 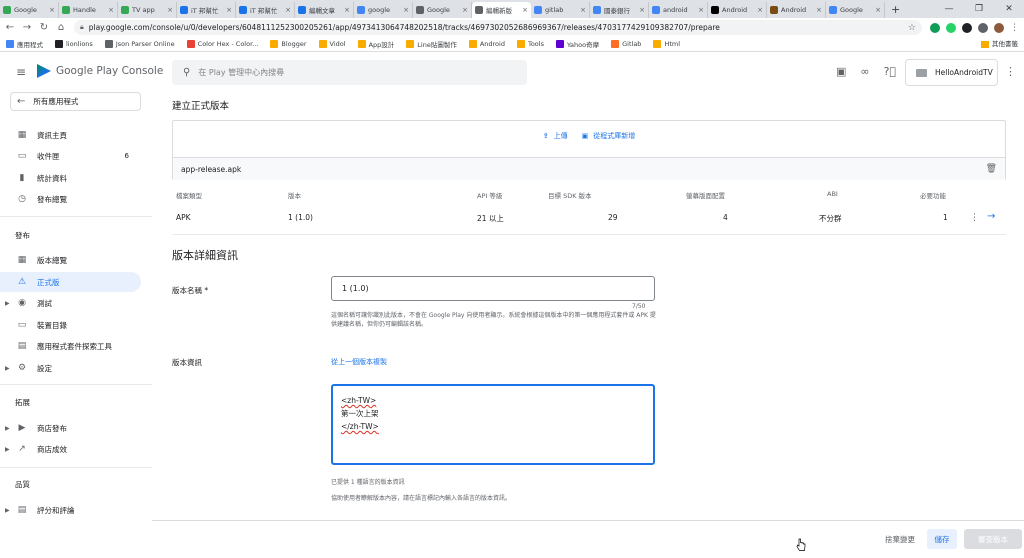 I want to click on feedback-icon: ▣, so click(x=841, y=71).